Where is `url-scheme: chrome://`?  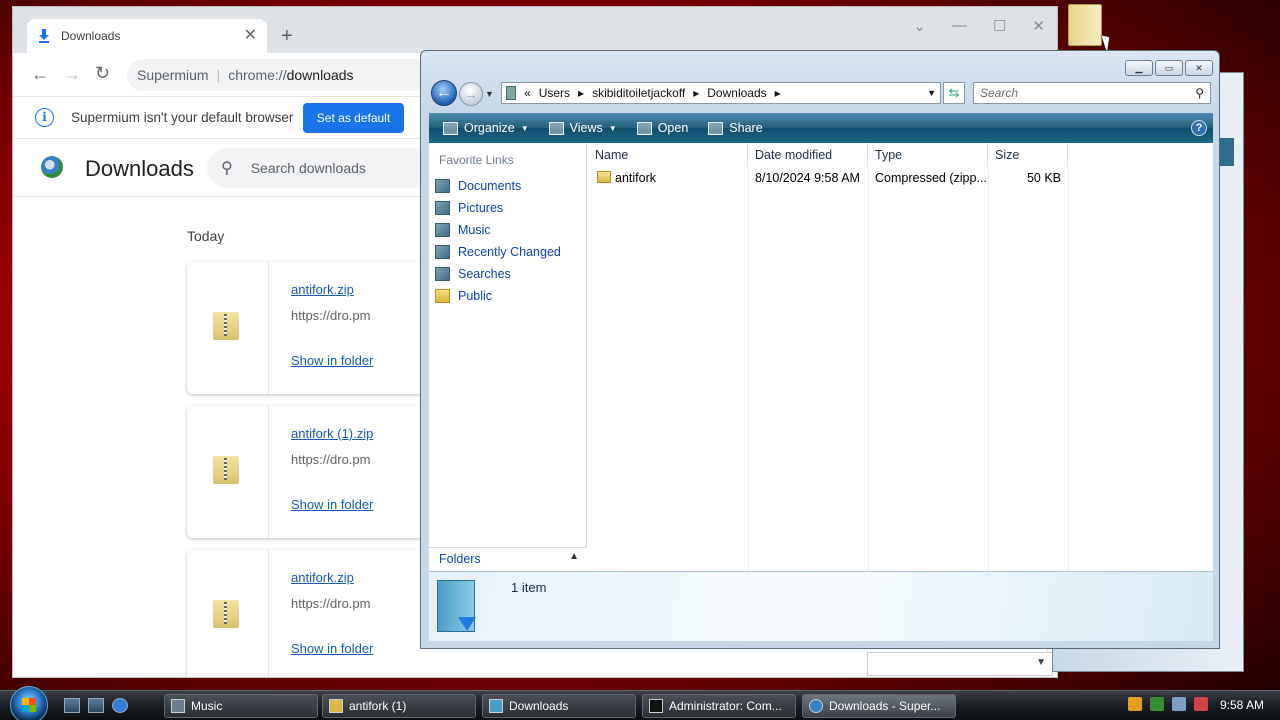
url-scheme: chrome:// is located at coordinates (257, 75).